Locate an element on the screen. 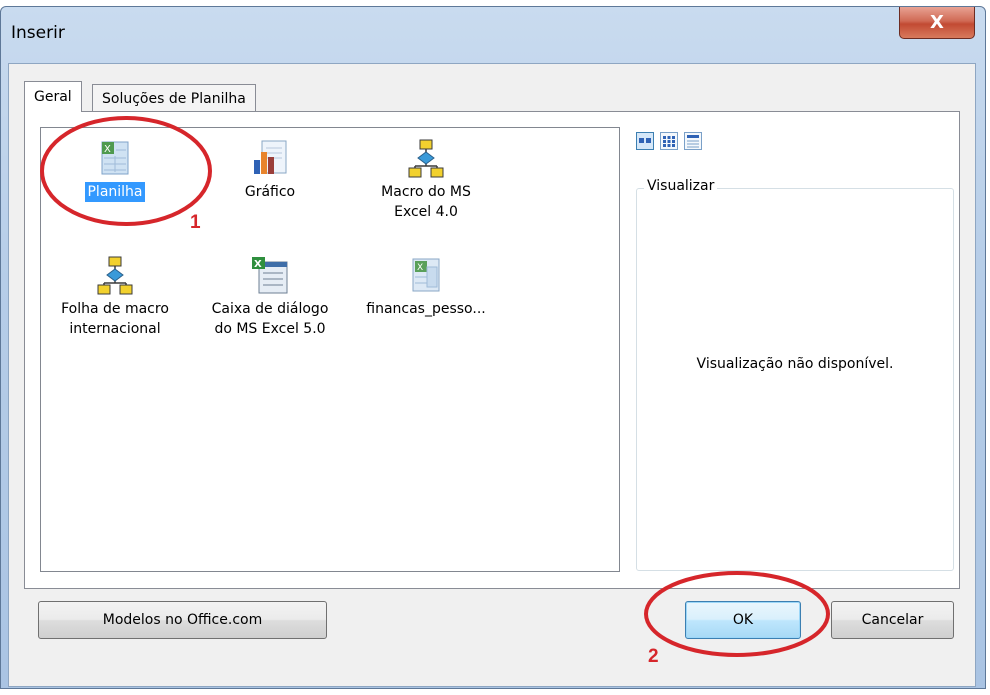 The width and height of the screenshot is (990, 695). title-bar: Inserir X is located at coordinates (493, 35).